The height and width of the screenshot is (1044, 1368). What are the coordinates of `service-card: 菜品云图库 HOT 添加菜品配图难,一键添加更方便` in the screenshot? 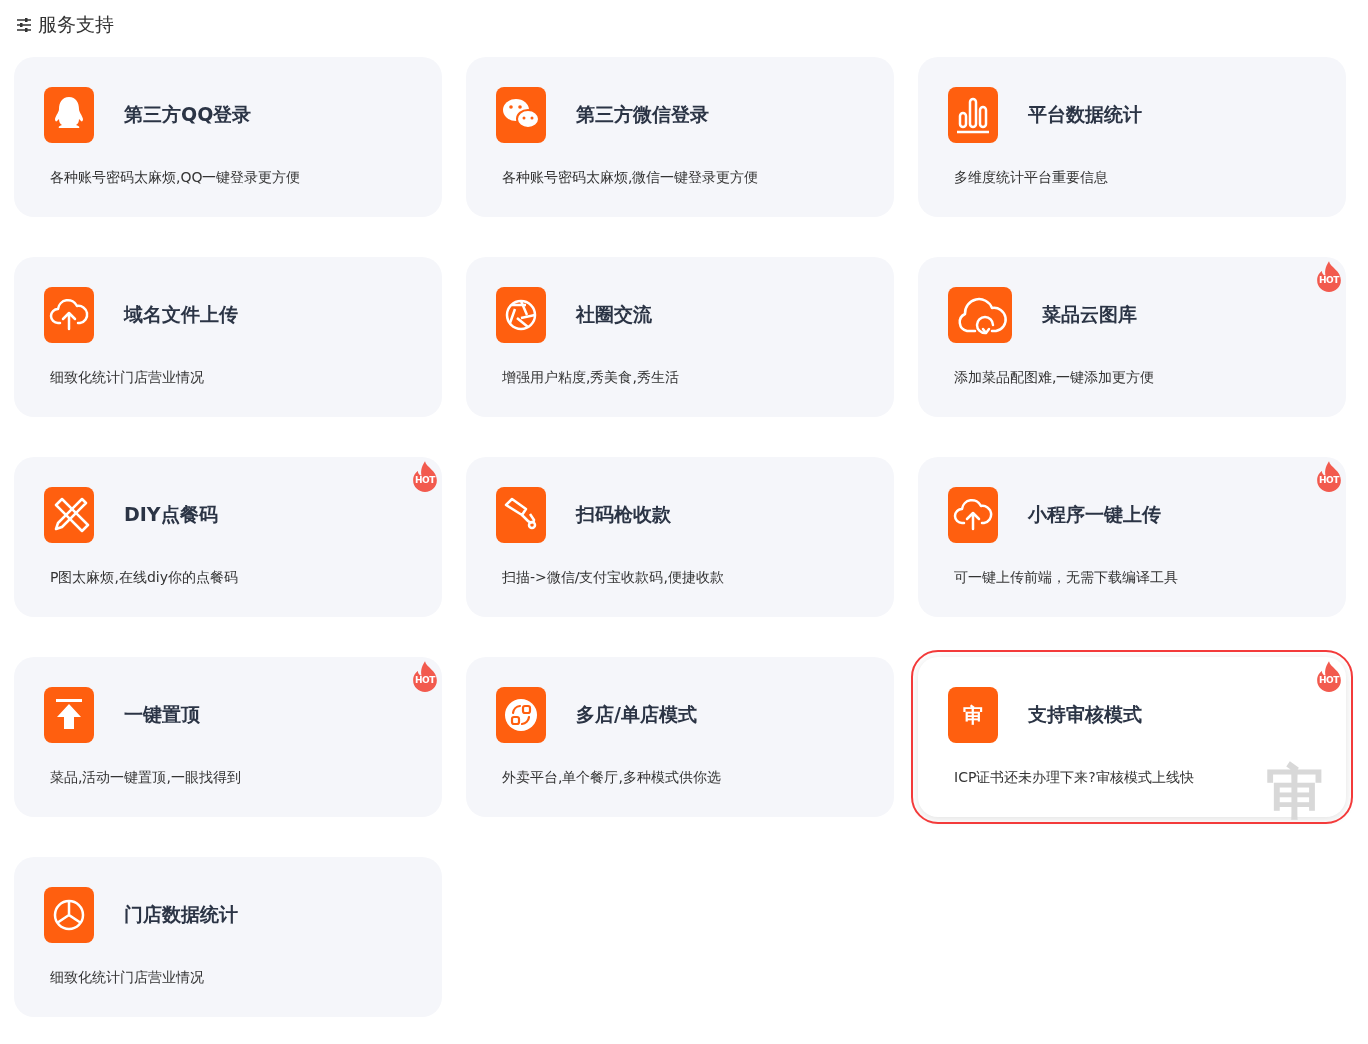 It's located at (1132, 337).